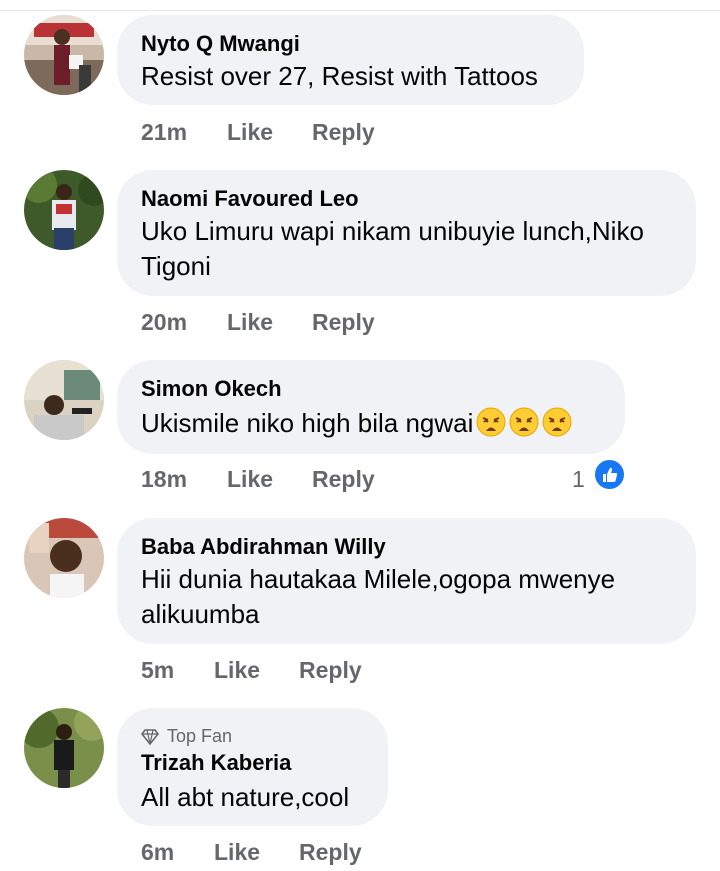  I want to click on comment-time: 20m, so click(164, 322).